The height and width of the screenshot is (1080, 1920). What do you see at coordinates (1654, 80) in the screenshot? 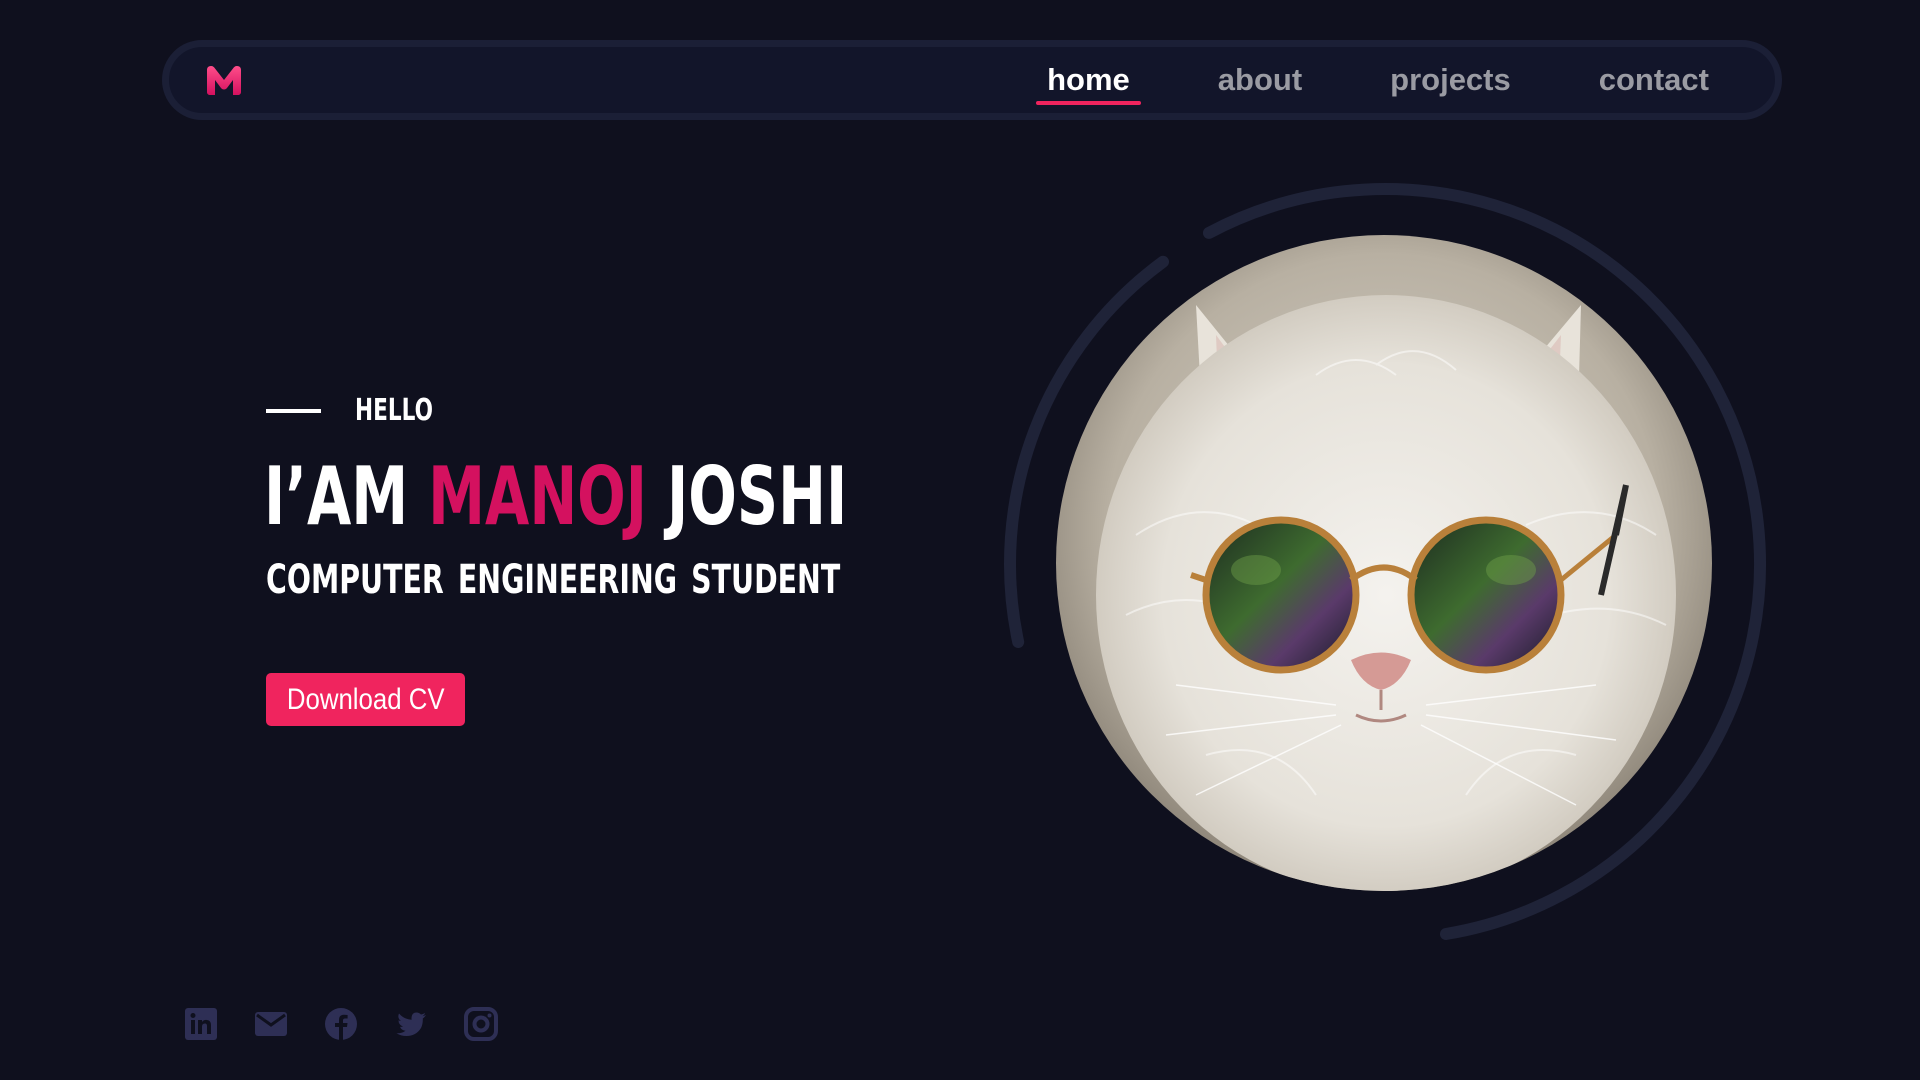
I see `nav-link-contact: contact` at bounding box center [1654, 80].